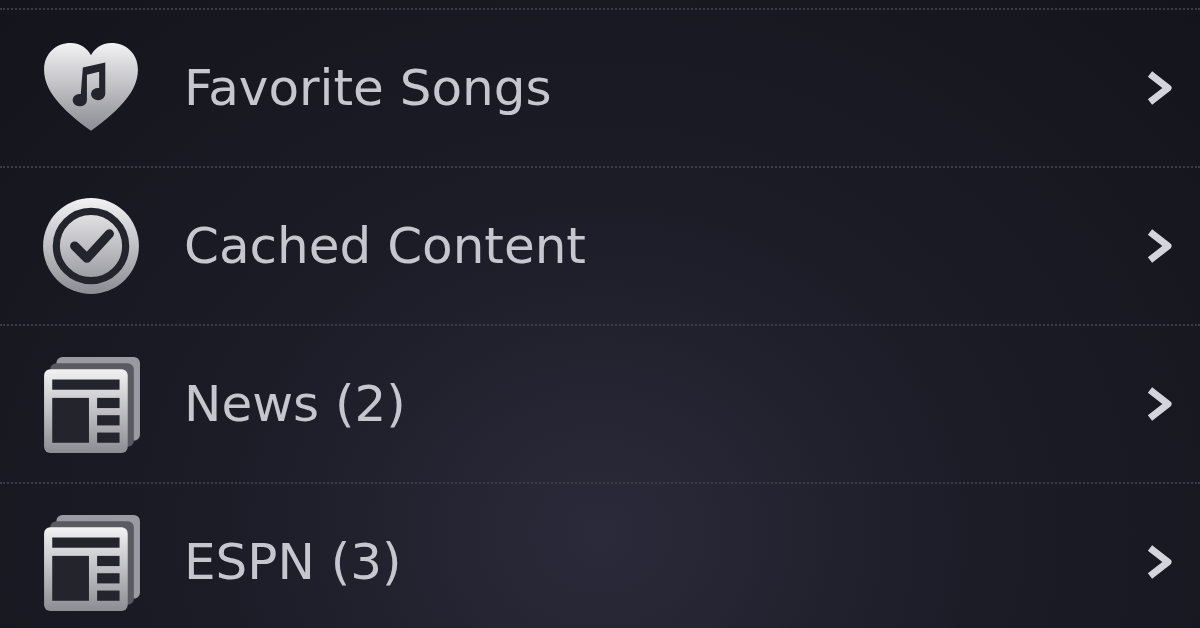  What do you see at coordinates (385, 246) in the screenshot?
I see `menu-item-label: Cached Content` at bounding box center [385, 246].